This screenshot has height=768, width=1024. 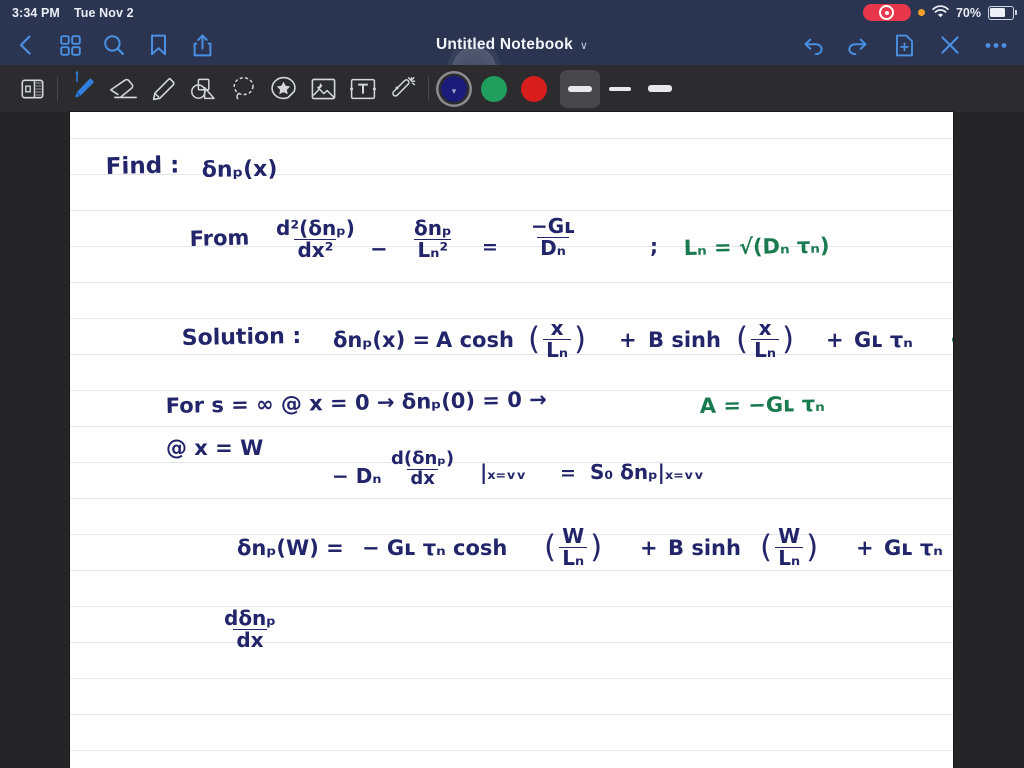 What do you see at coordinates (584, 46) in the screenshot?
I see `chevron-down-icon: ∨` at bounding box center [584, 46].